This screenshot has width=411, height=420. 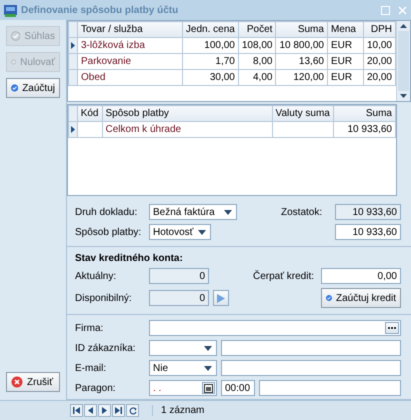 I want to click on section-title: Stav kreditného konta:, so click(x=129, y=258).